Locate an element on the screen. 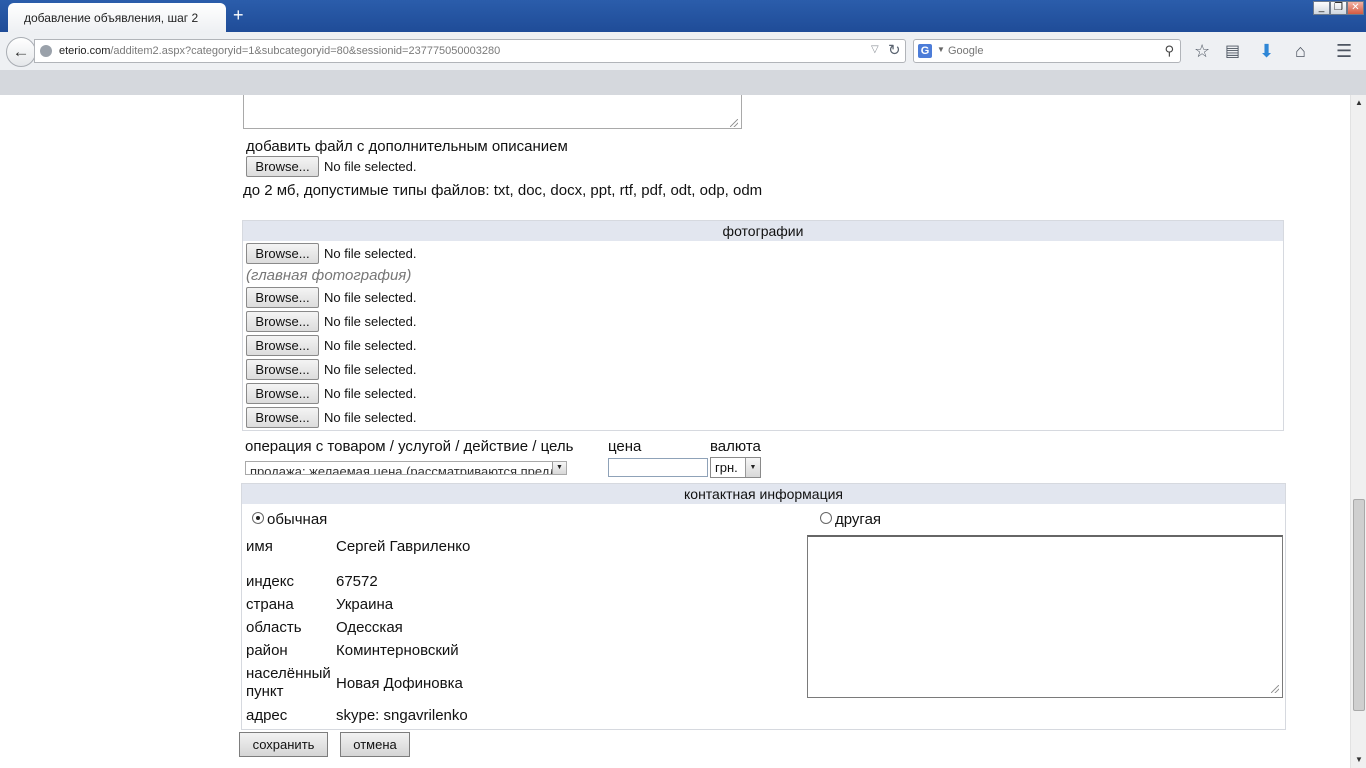 The height and width of the screenshot is (768, 1366). photo-status-4: No file selected. is located at coordinates (370, 345).